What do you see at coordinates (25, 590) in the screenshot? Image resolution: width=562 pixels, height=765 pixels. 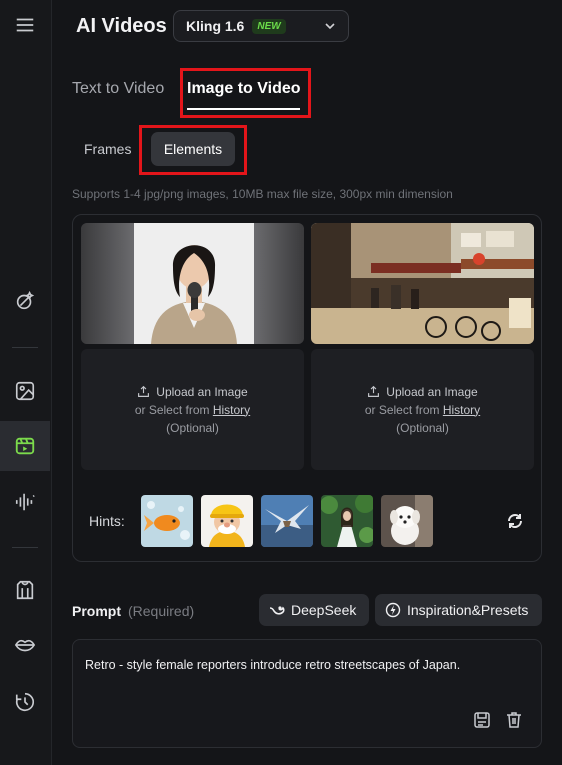 I see `shirt-icon` at bounding box center [25, 590].